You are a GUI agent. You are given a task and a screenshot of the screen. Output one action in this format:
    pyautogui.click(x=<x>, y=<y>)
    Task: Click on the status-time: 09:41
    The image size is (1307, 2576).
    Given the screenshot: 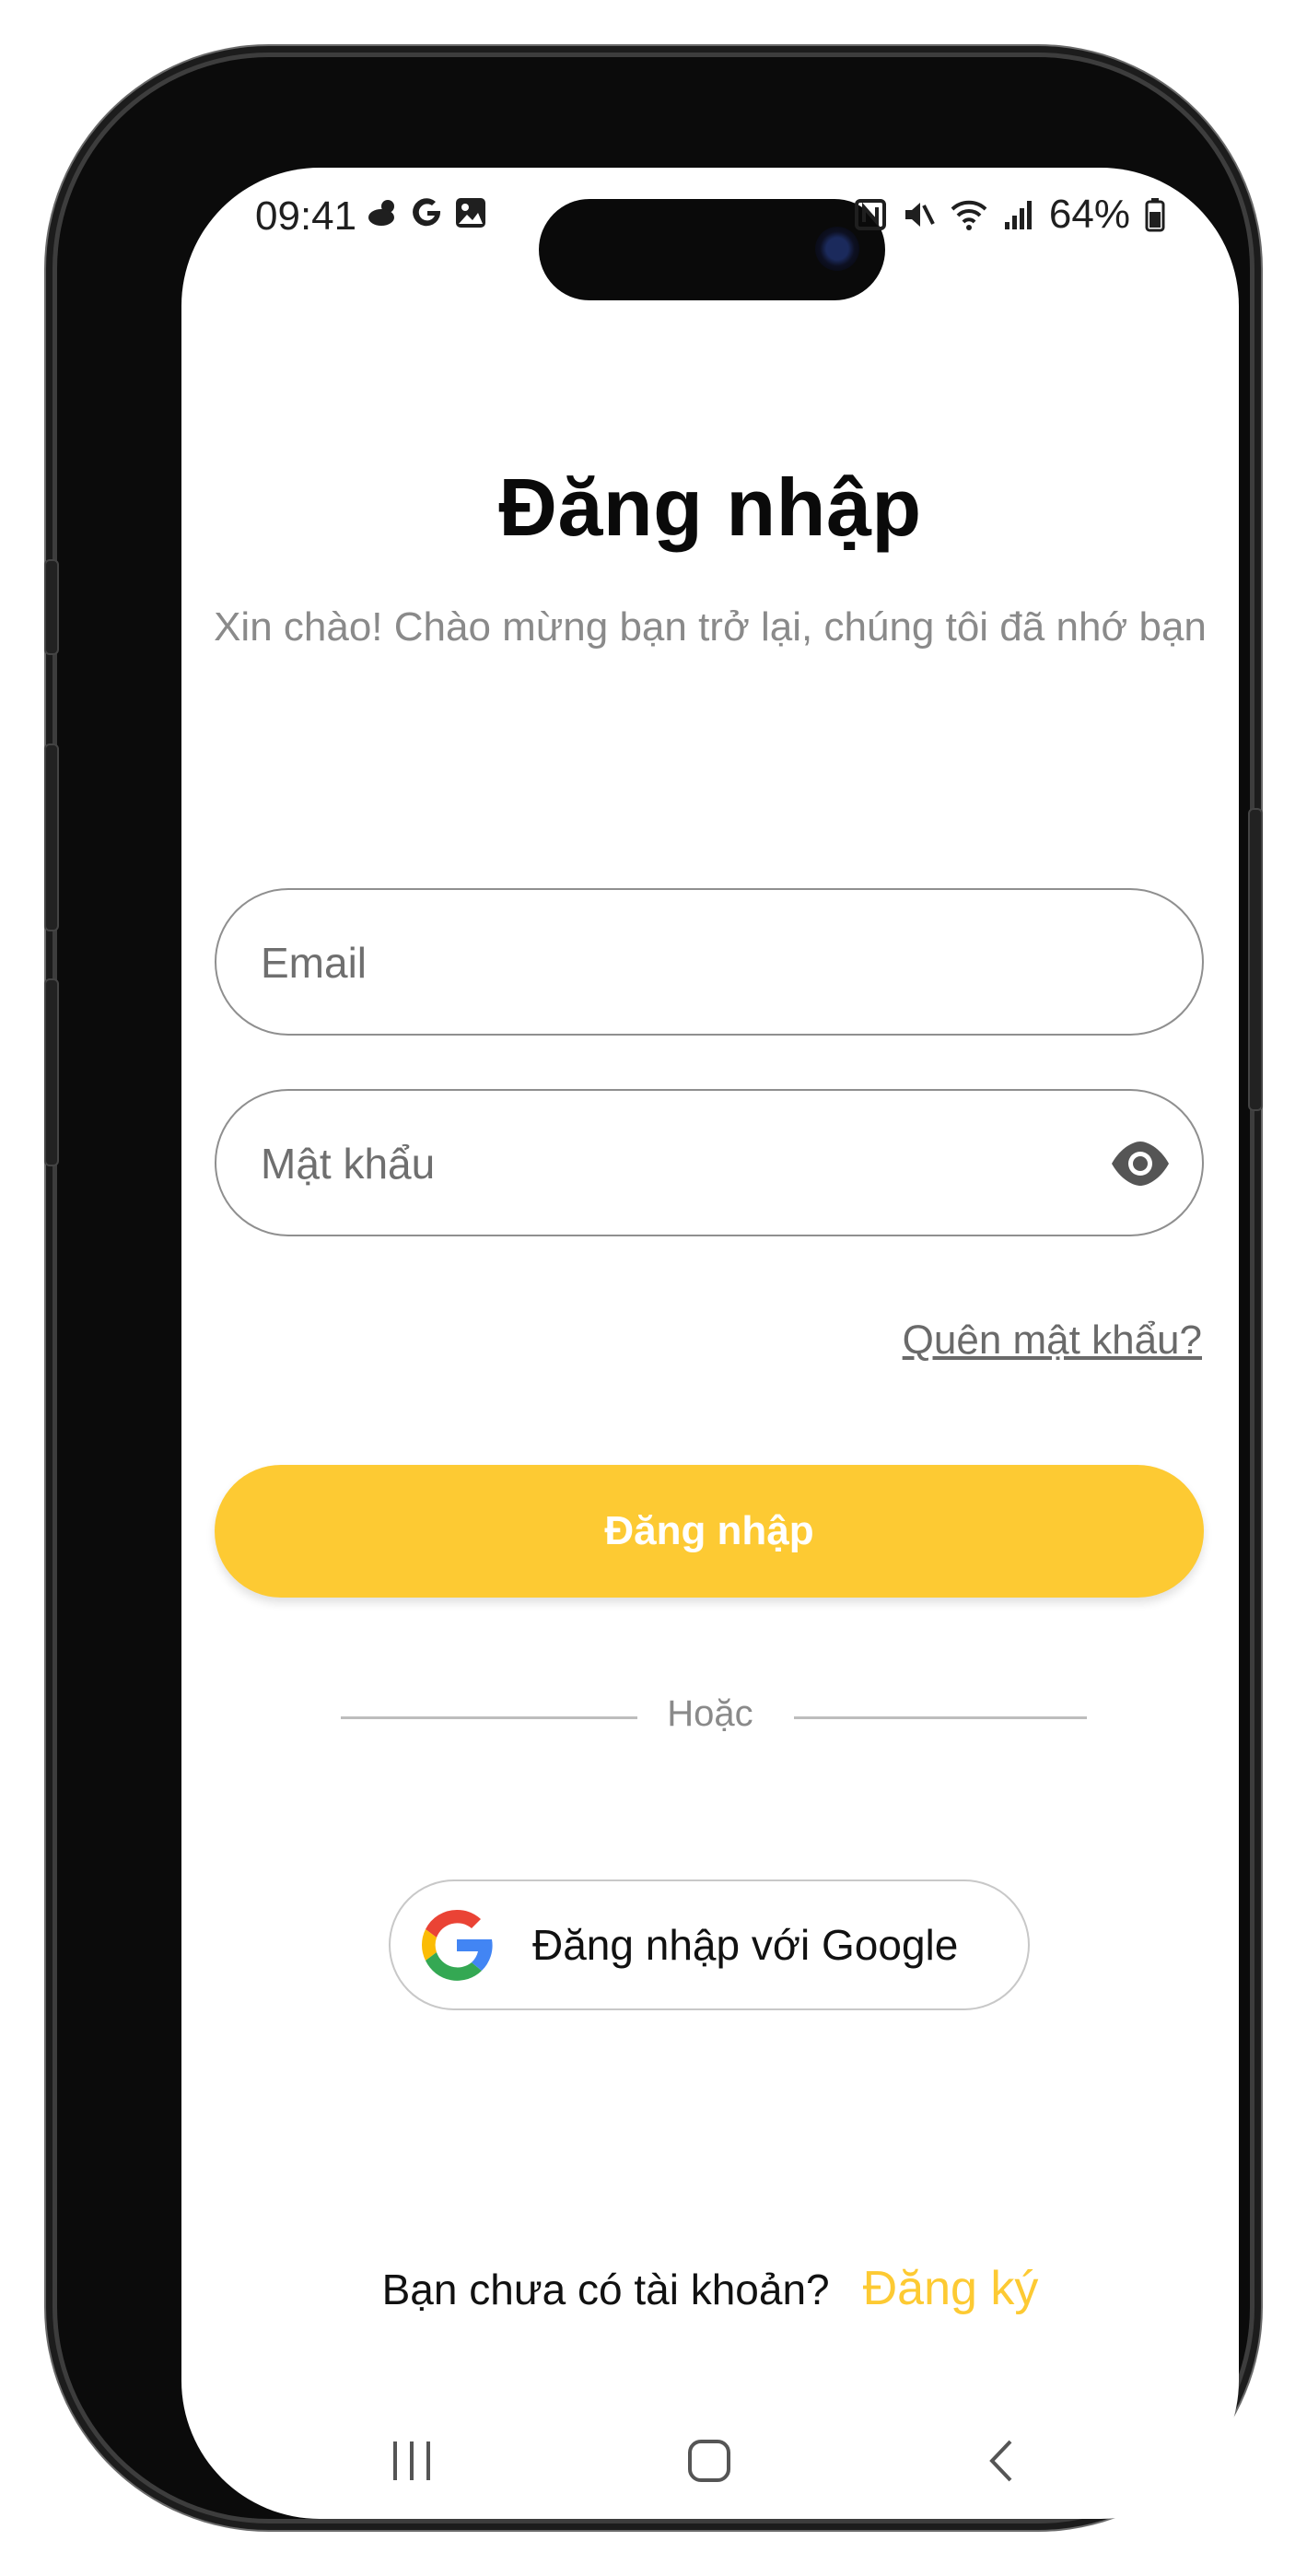 What is the action you would take?
    pyautogui.click(x=306, y=216)
    